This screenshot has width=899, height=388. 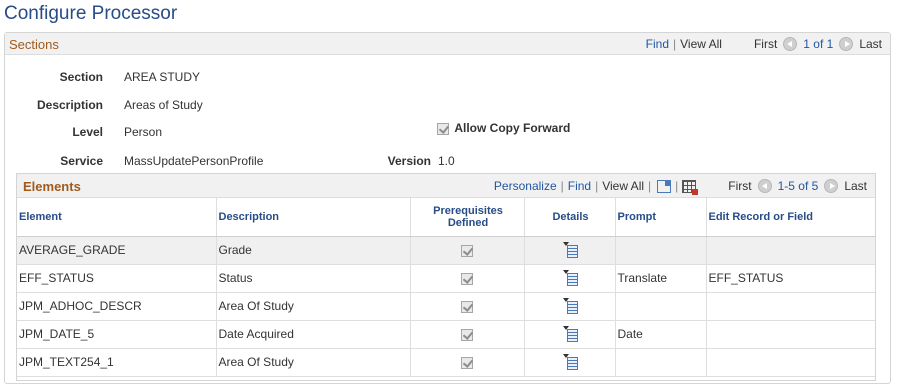 I want to click on sections-find-link: Find, so click(x=657, y=44).